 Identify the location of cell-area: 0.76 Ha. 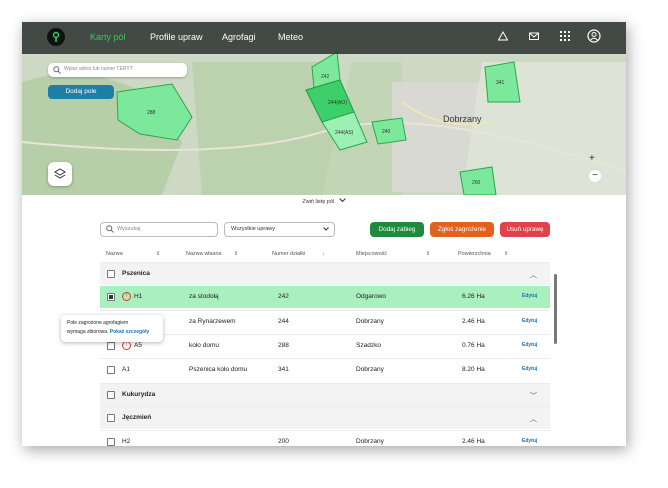
(473, 345).